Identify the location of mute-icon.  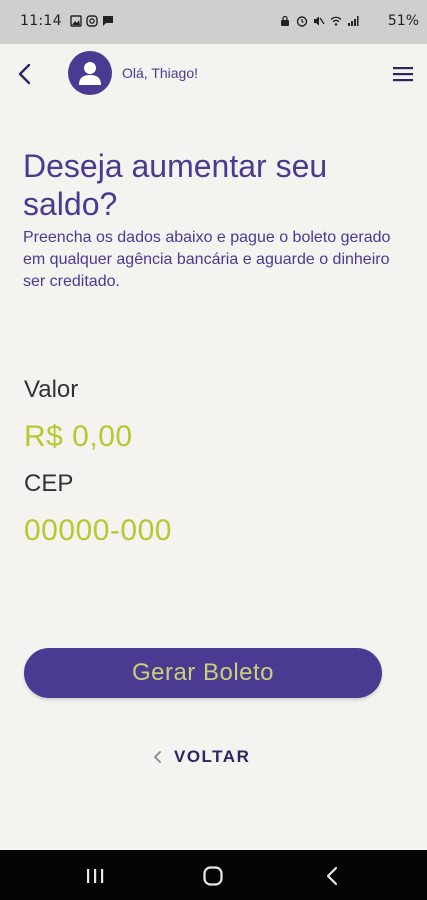
(319, 21).